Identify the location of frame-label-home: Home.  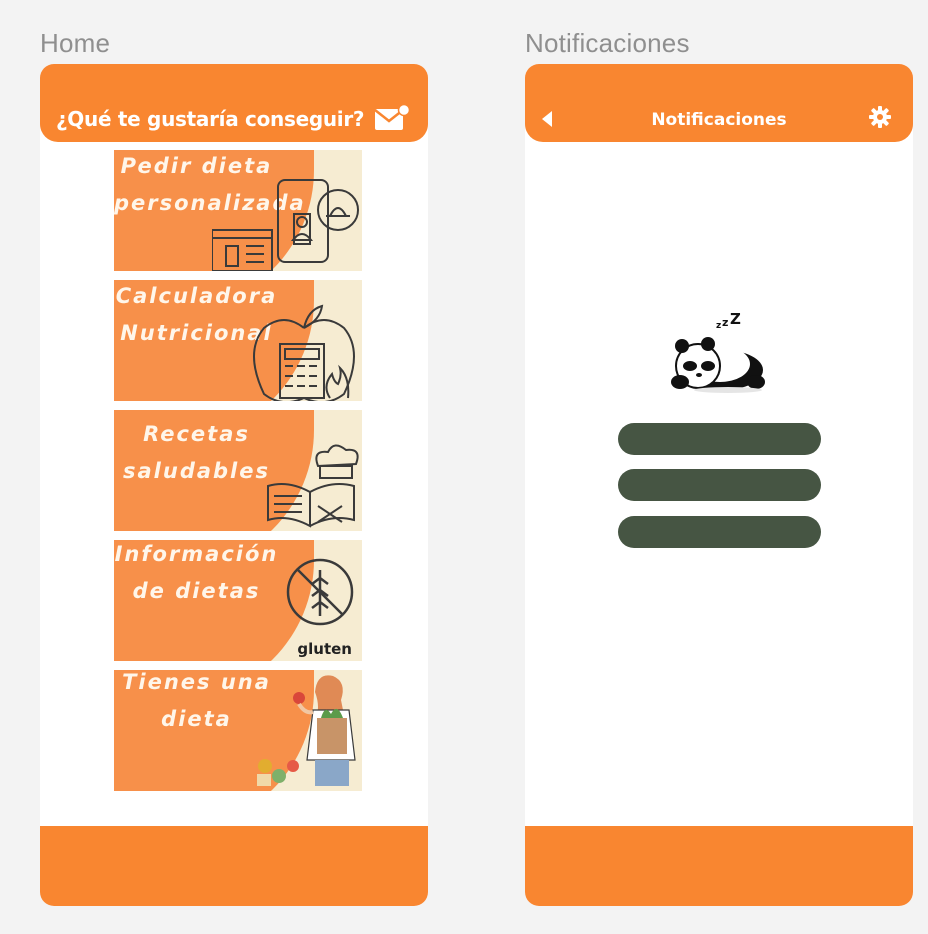
(75, 43).